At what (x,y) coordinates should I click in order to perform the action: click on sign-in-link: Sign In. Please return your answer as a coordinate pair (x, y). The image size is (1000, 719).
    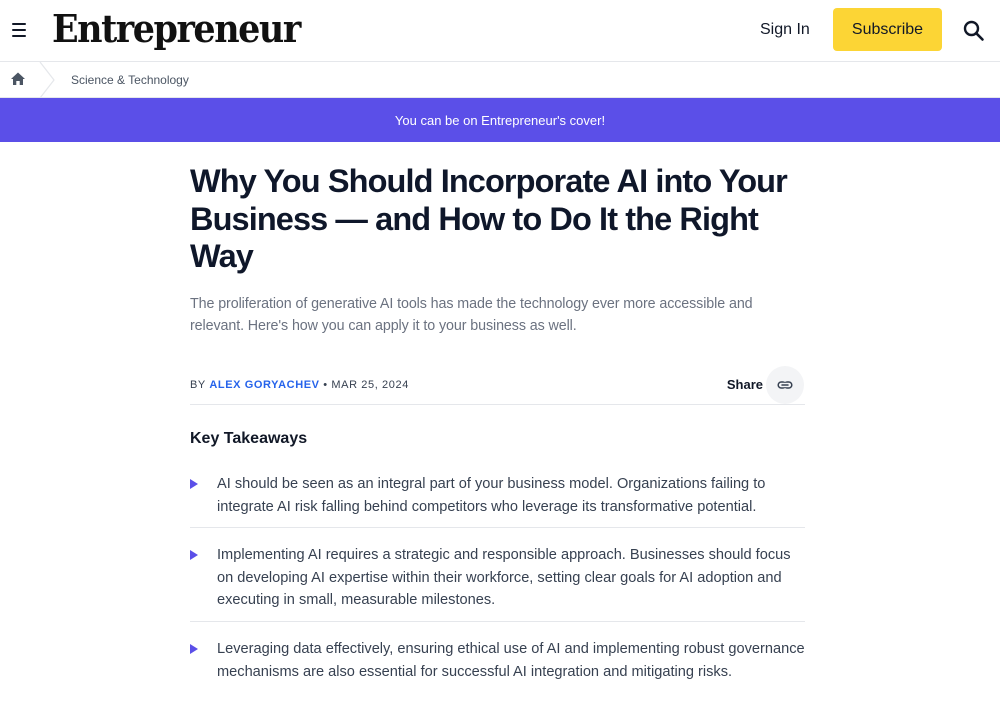
    Looking at the image, I should click on (785, 30).